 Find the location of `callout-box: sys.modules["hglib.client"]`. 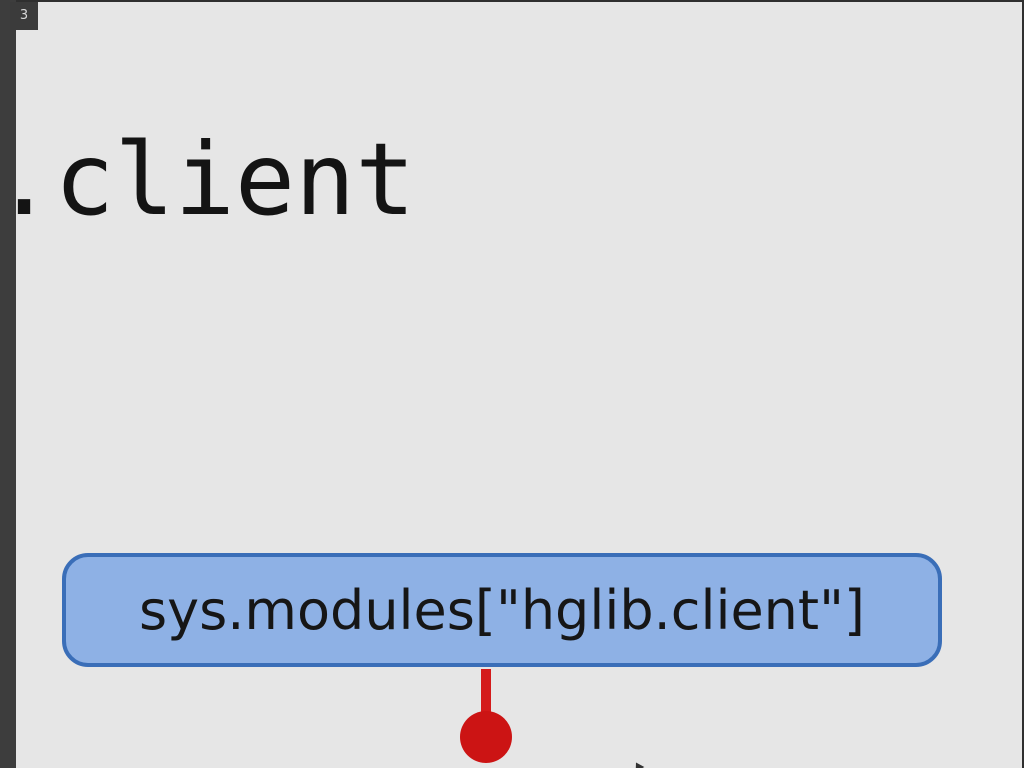

callout-box: sys.modules["hglib.client"] is located at coordinates (502, 610).